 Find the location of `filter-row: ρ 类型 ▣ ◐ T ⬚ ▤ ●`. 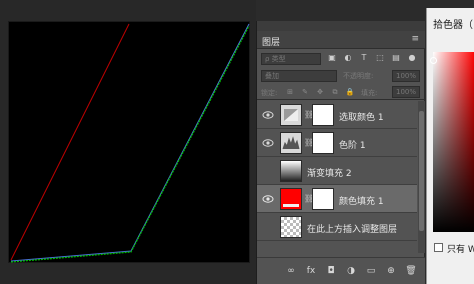

filter-row: ρ 类型 ▣ ◐ T ⬚ ▤ ● is located at coordinates (341, 59).